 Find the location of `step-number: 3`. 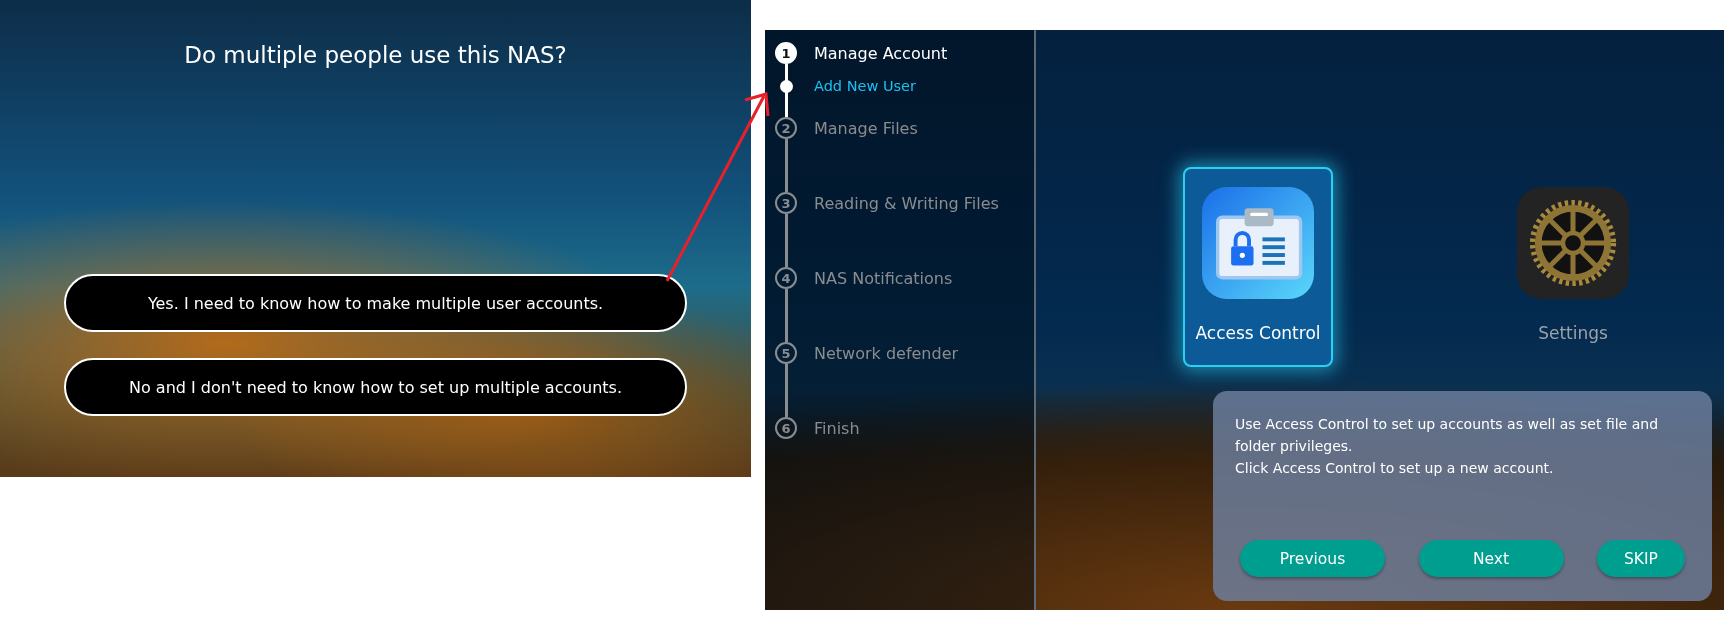

step-number: 3 is located at coordinates (786, 203).